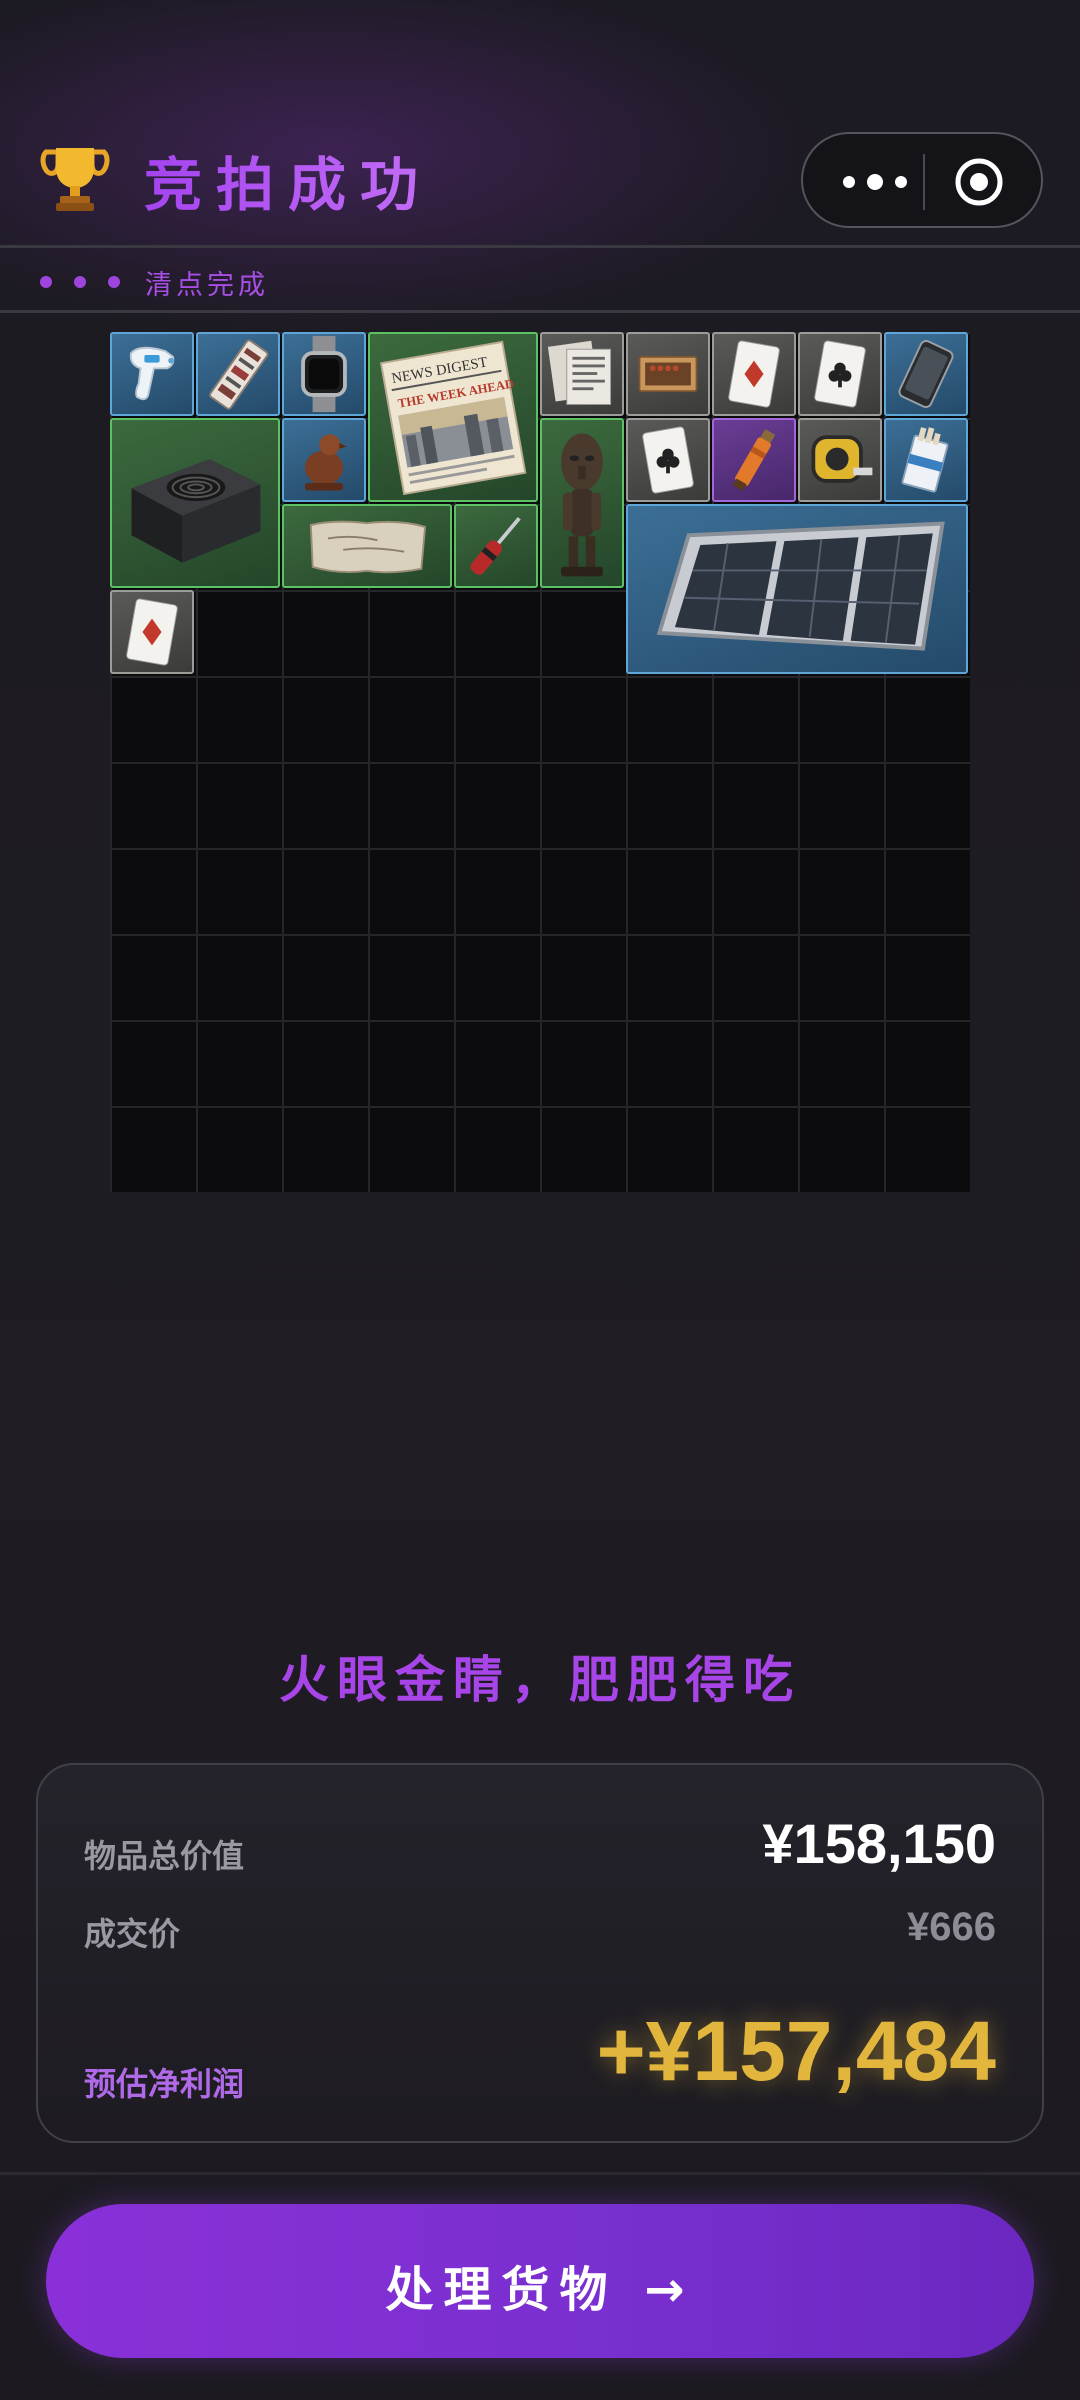  Describe the element at coordinates (875, 182) in the screenshot. I see `more-dots-icon` at that location.